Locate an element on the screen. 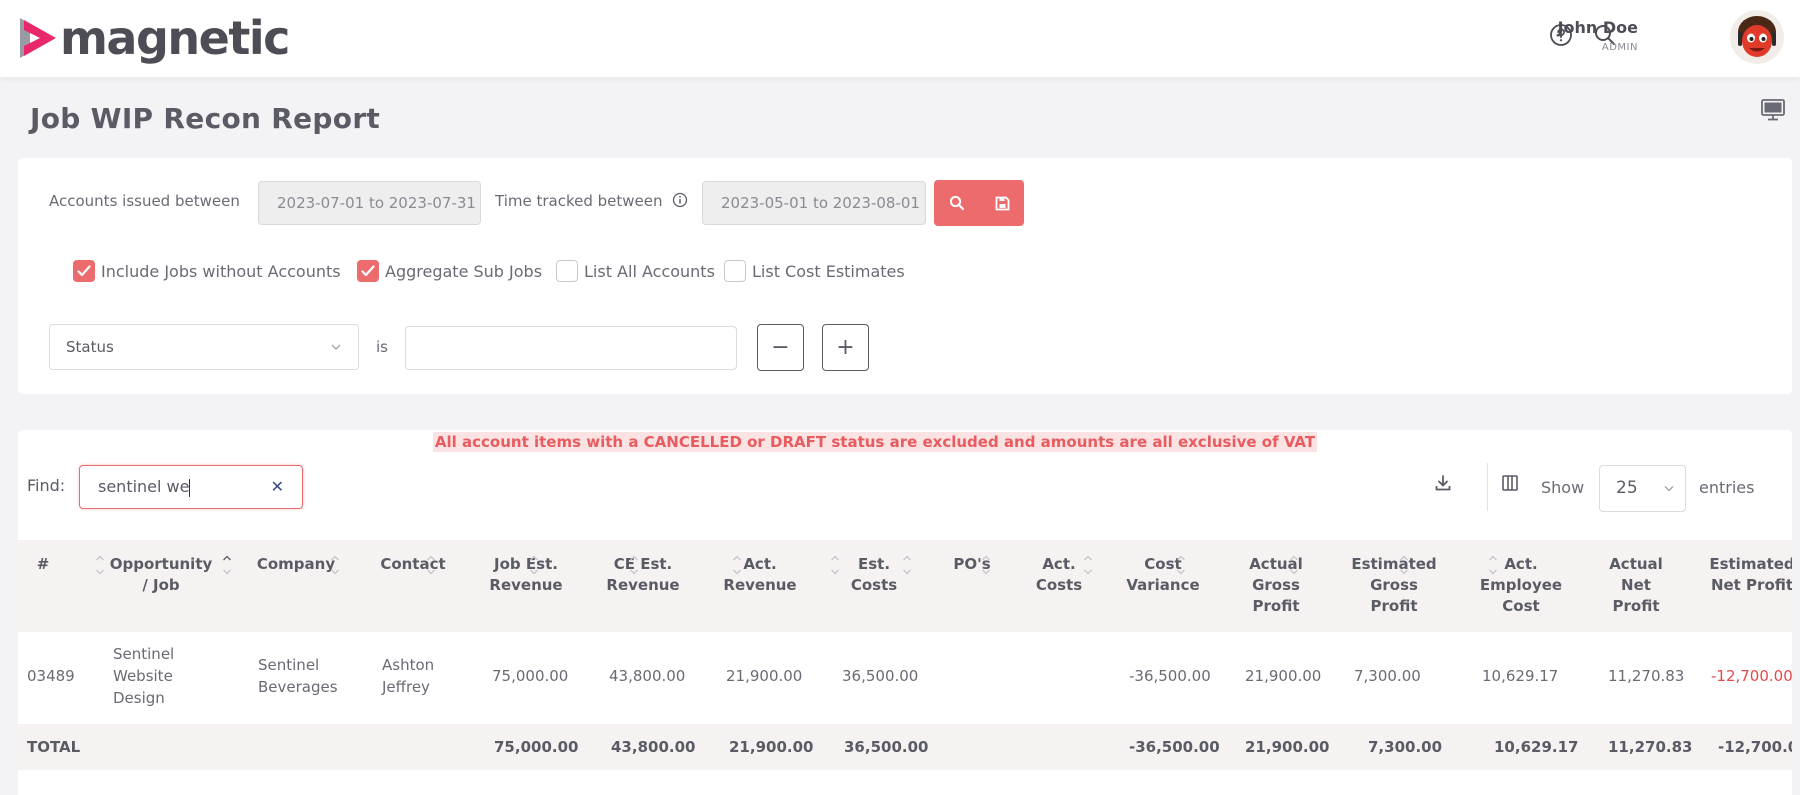  find-label: Find: is located at coordinates (46, 485).